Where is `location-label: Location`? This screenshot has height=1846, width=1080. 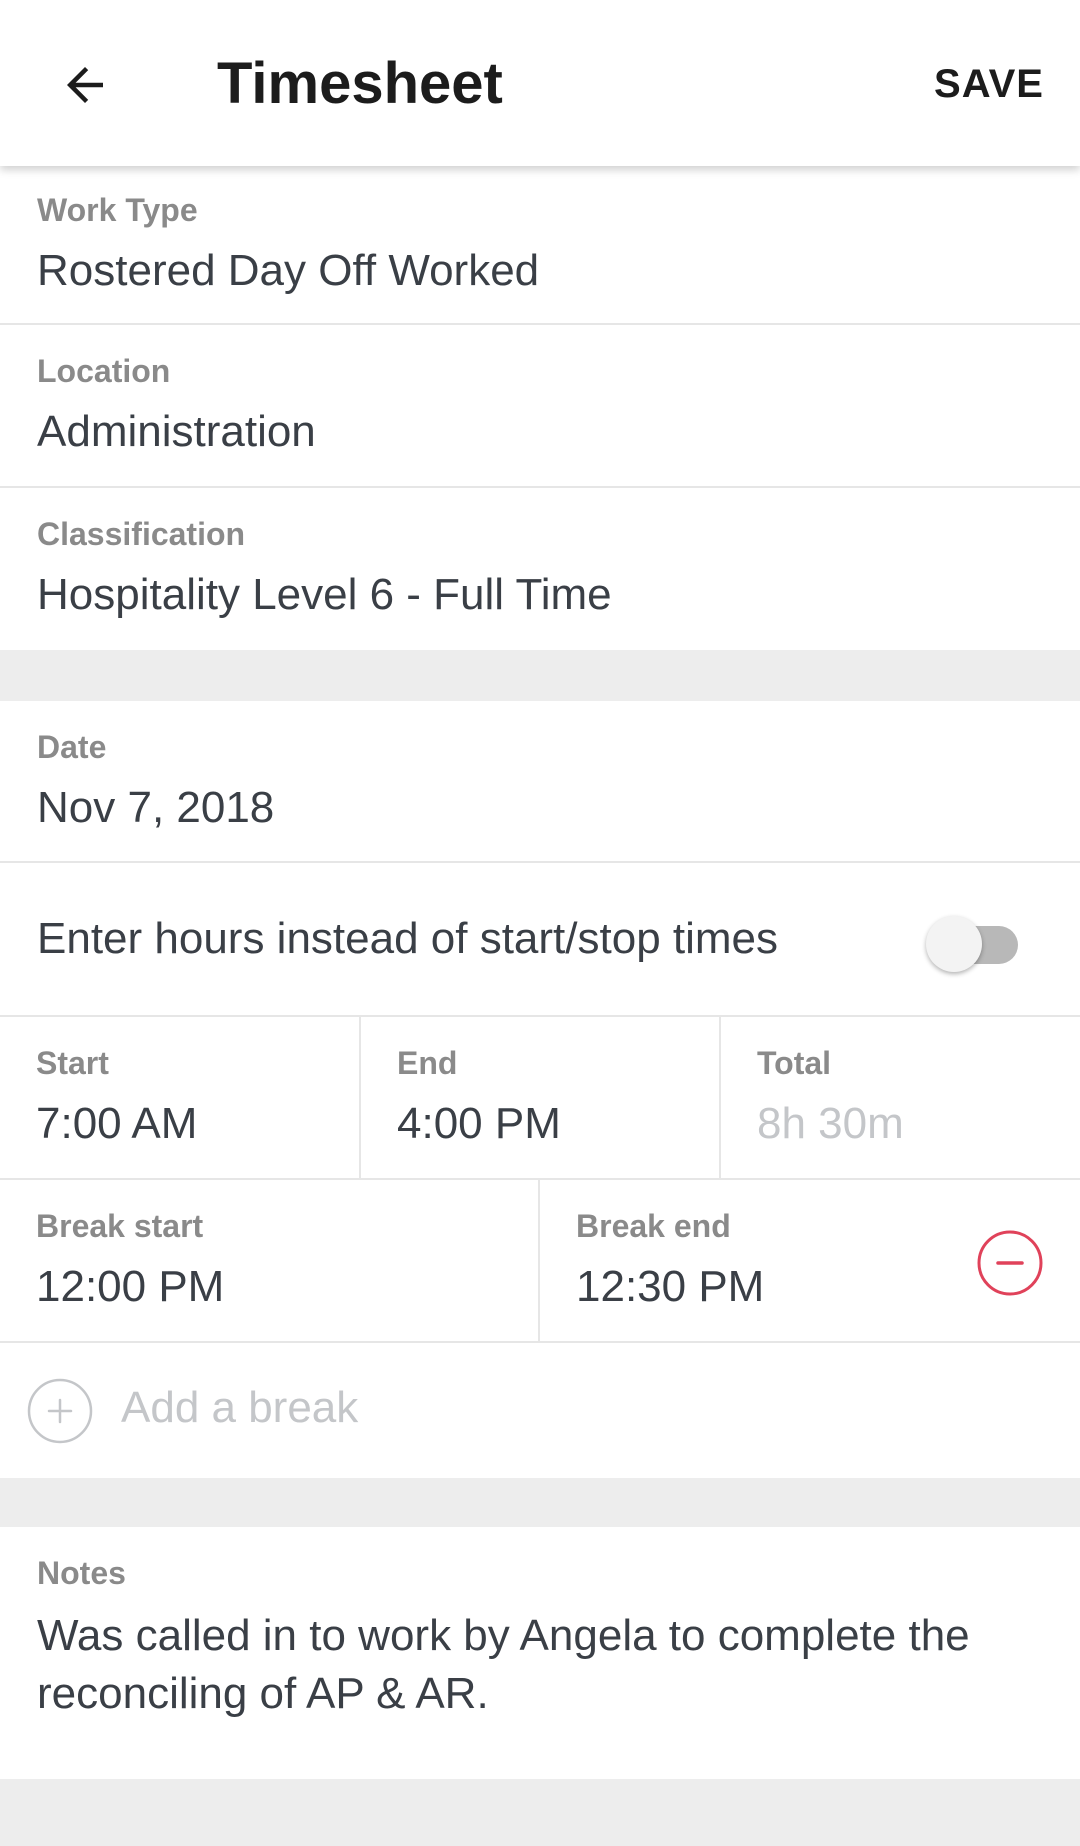
location-label: Location is located at coordinates (104, 371).